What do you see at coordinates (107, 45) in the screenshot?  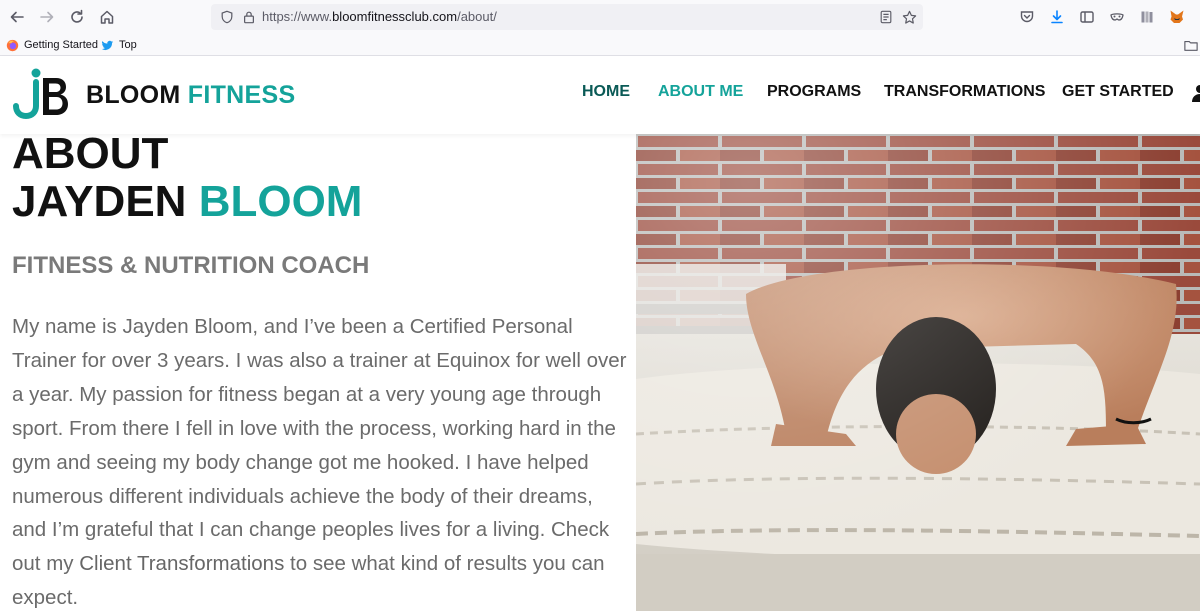 I see `twitter-icon` at bounding box center [107, 45].